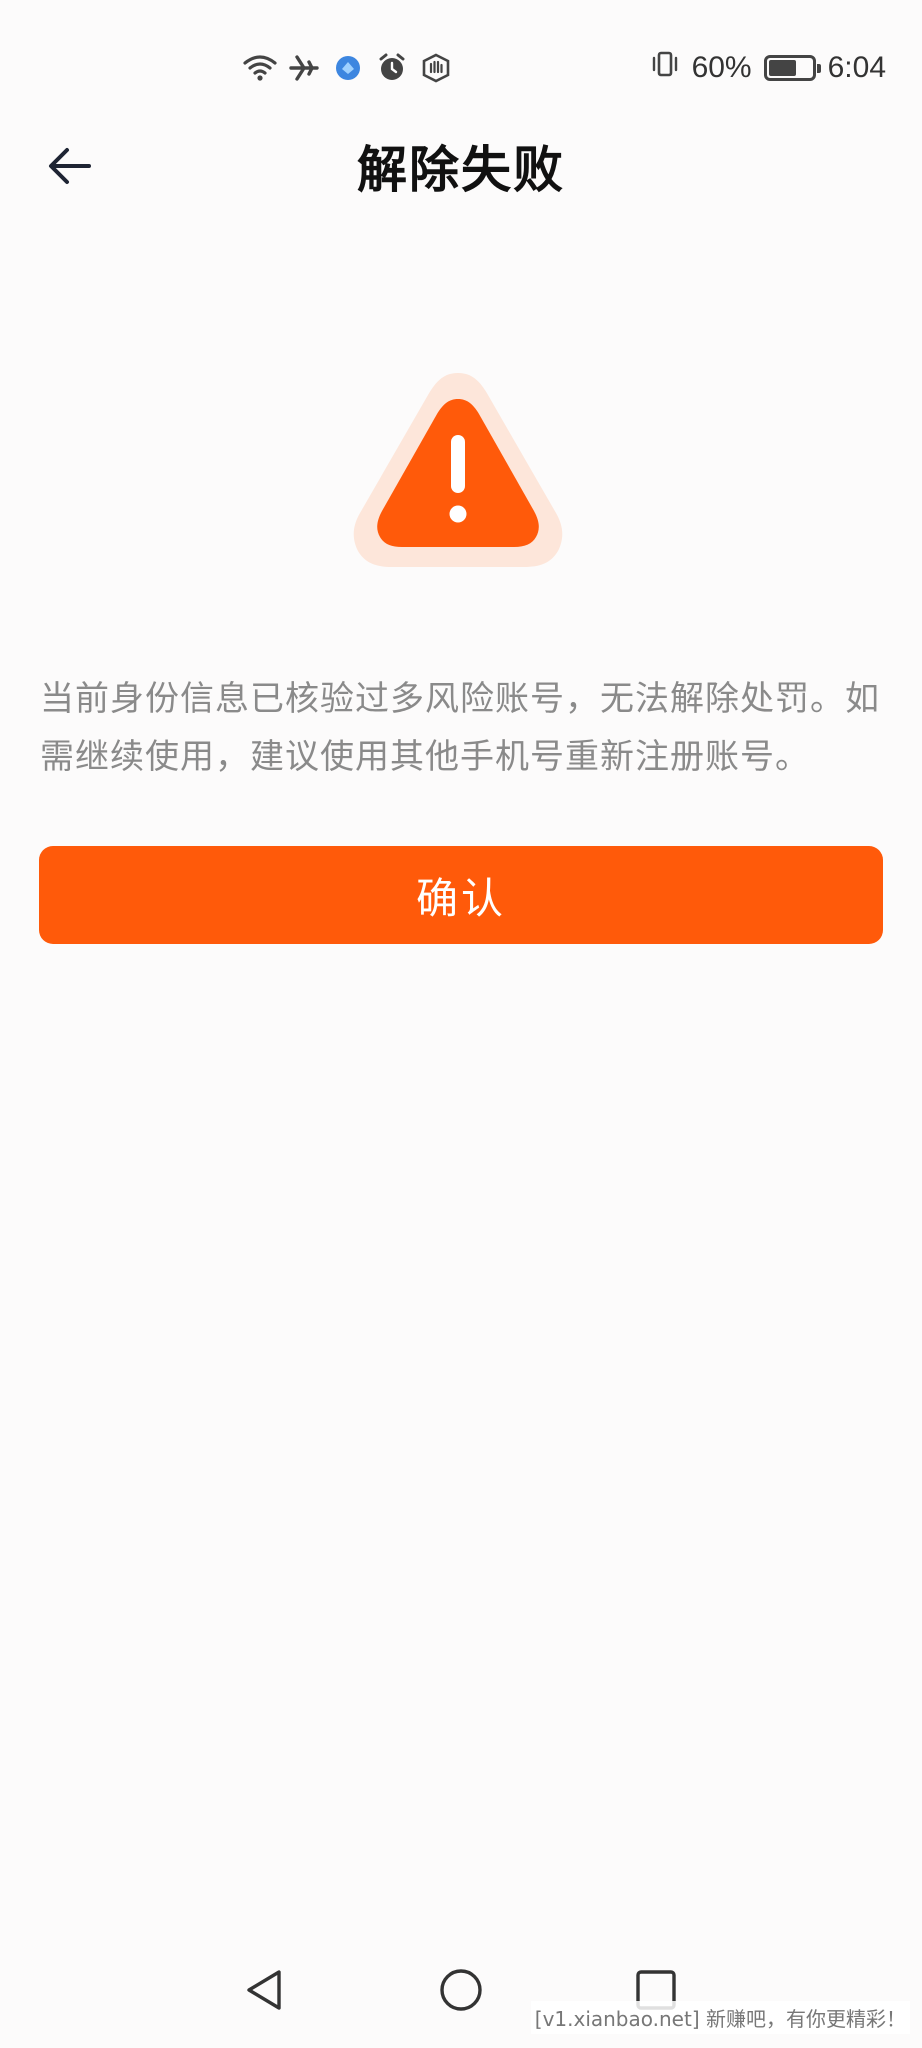 The height and width of the screenshot is (2048, 922). I want to click on status-bar: 60% 6:04, so click(461, 55).